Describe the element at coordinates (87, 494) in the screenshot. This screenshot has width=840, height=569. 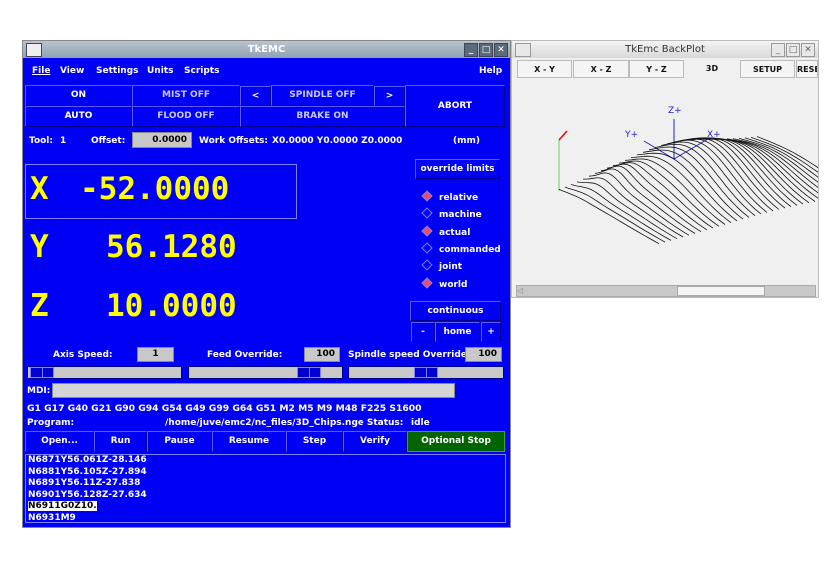
I see `program-line: N6901Y56.128Z-27.634` at that location.